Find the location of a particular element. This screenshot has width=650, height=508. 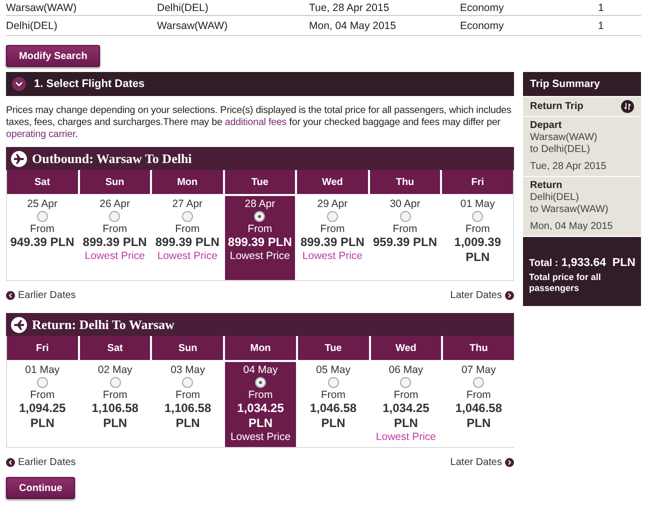

section-title: 1. Select Flight Dates is located at coordinates (89, 84).